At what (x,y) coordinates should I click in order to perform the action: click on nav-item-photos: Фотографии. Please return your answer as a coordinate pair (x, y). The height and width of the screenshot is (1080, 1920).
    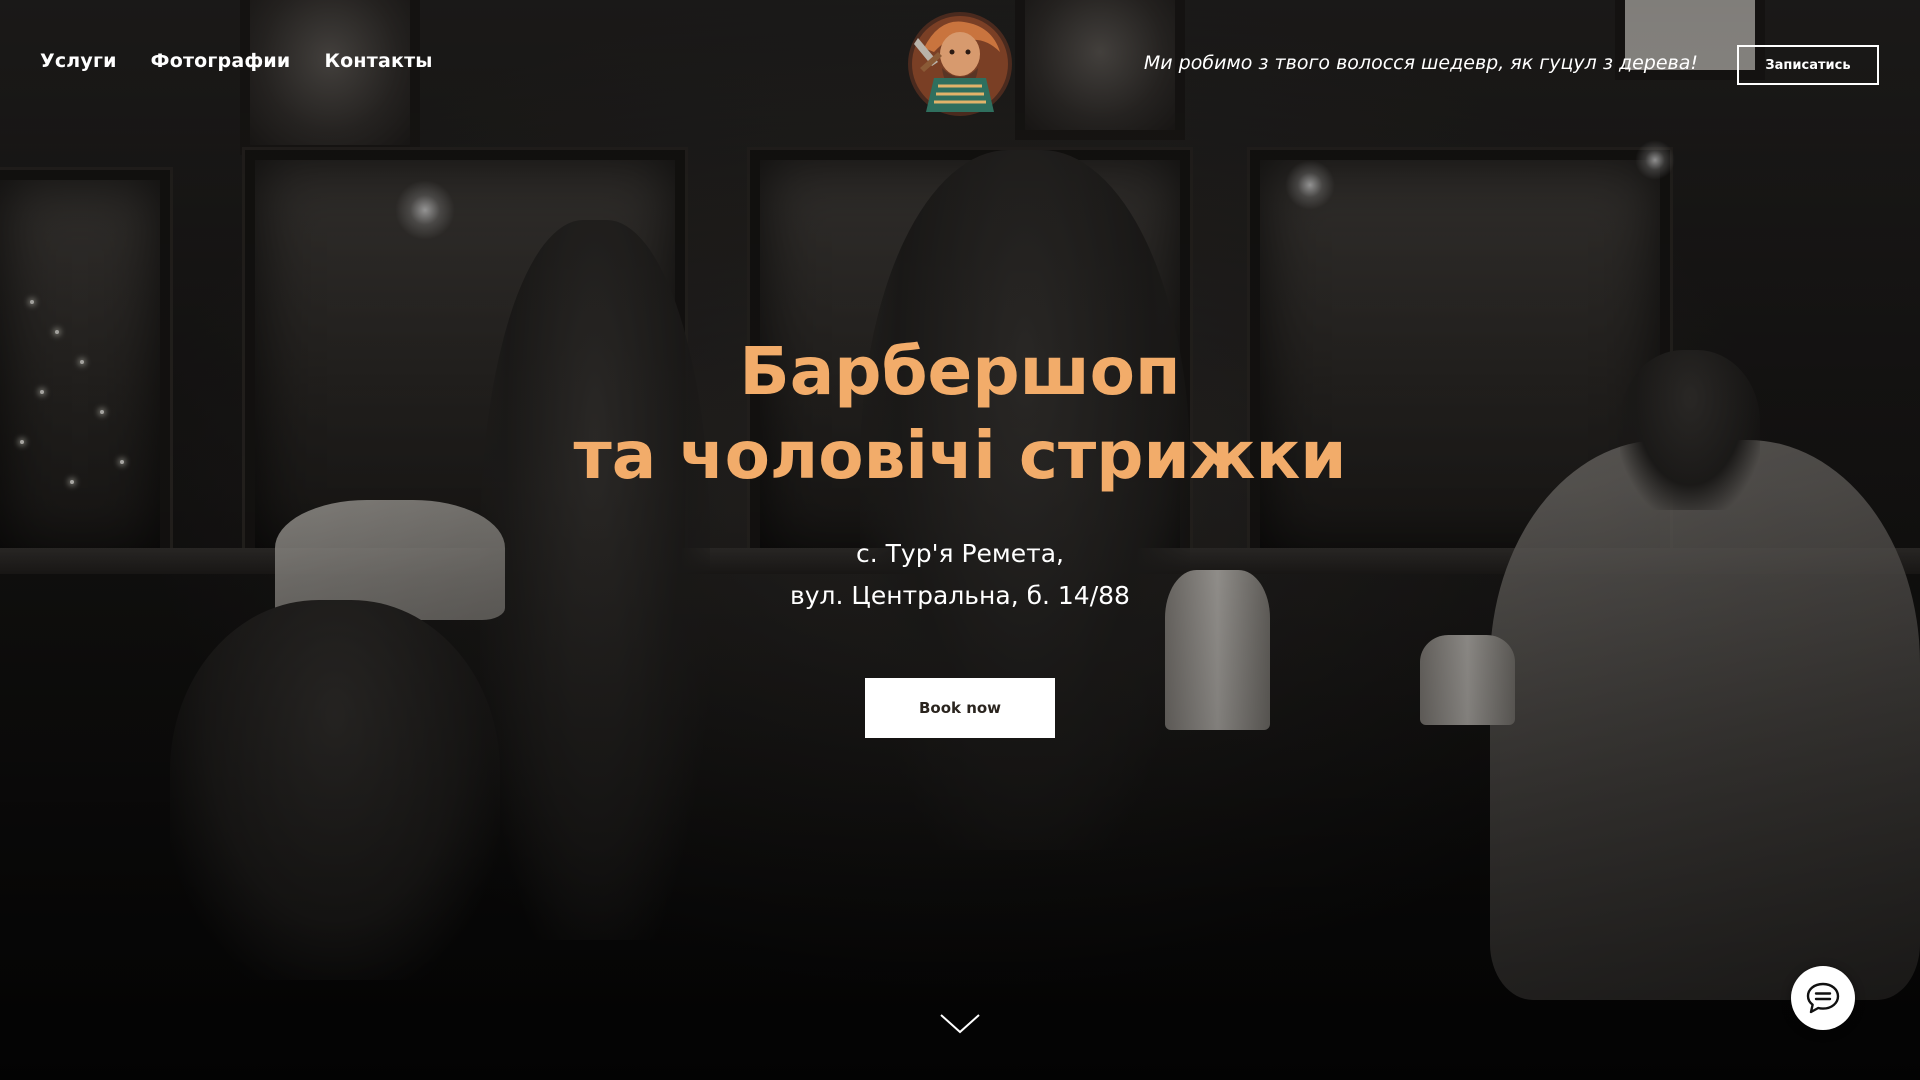
    Looking at the image, I should click on (221, 61).